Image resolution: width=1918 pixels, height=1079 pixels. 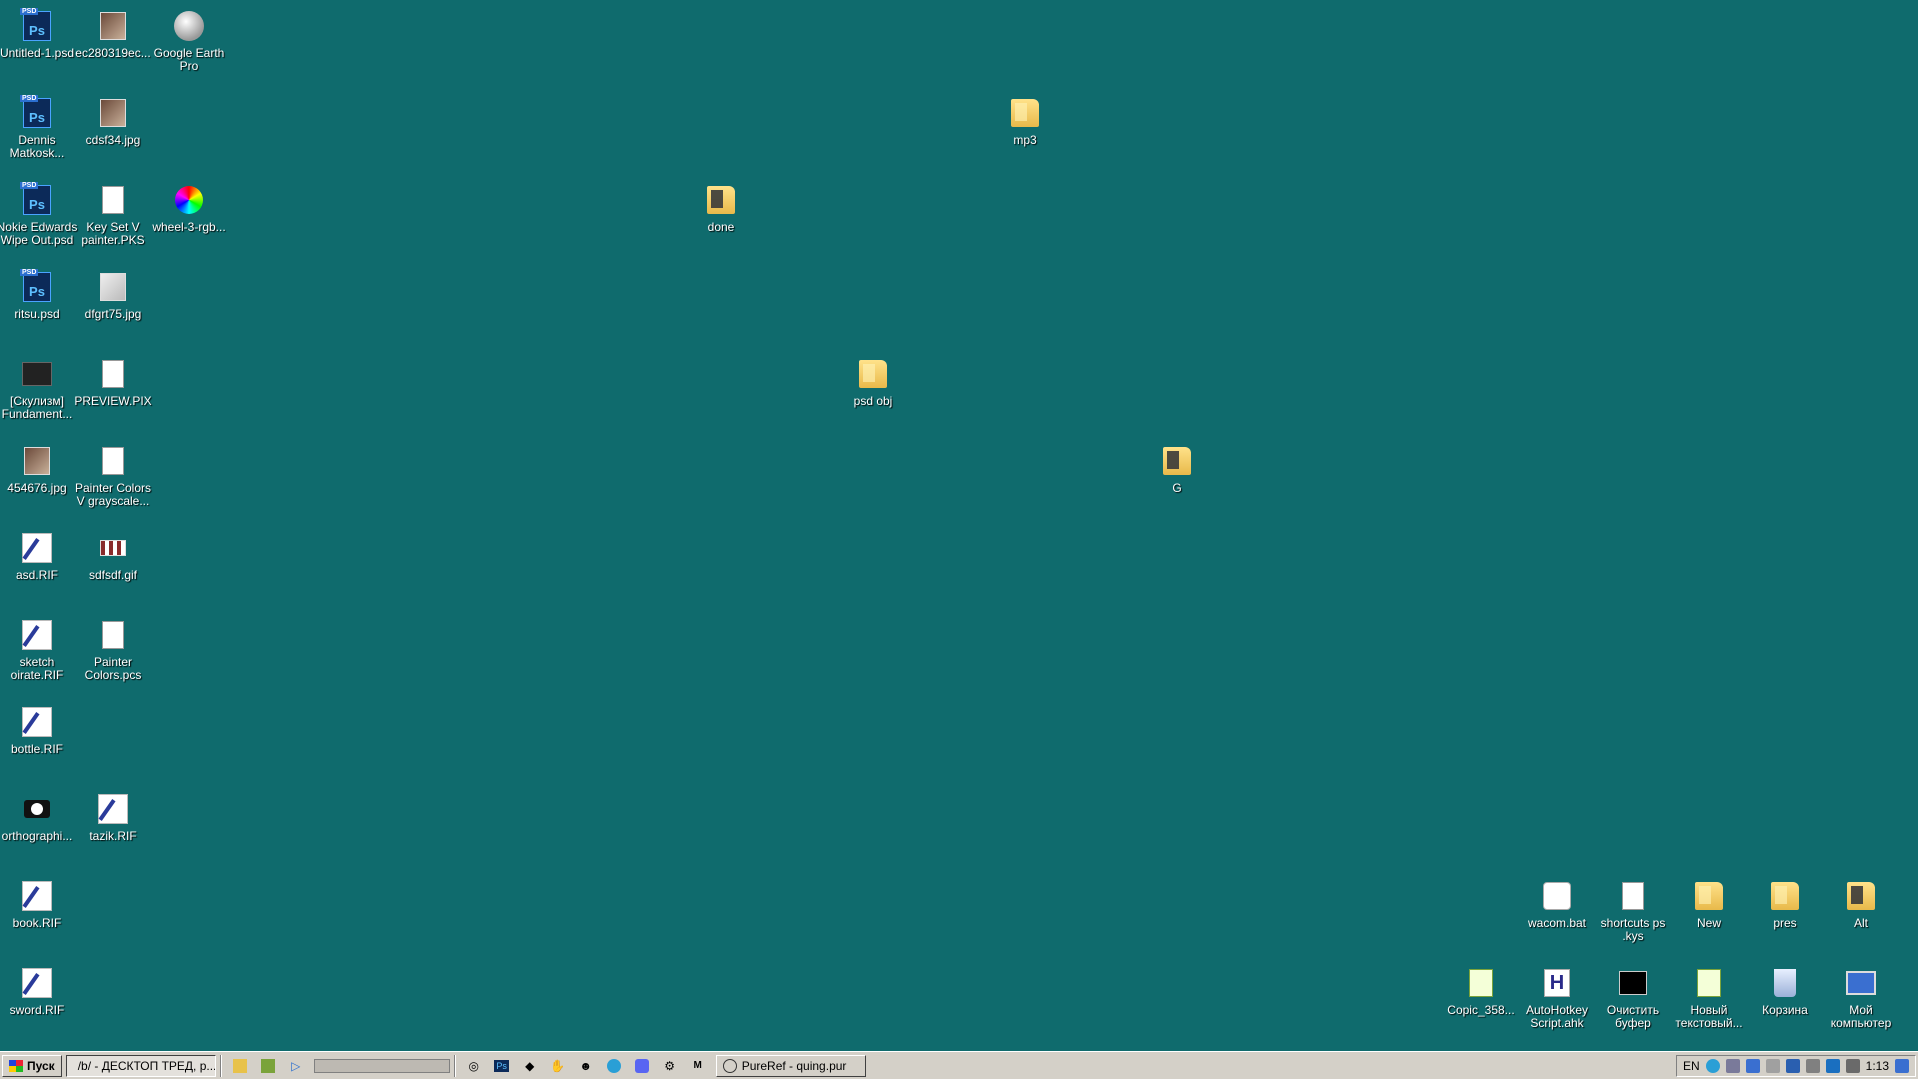 What do you see at coordinates (1557, 896) in the screenshot?
I see `gear-icon` at bounding box center [1557, 896].